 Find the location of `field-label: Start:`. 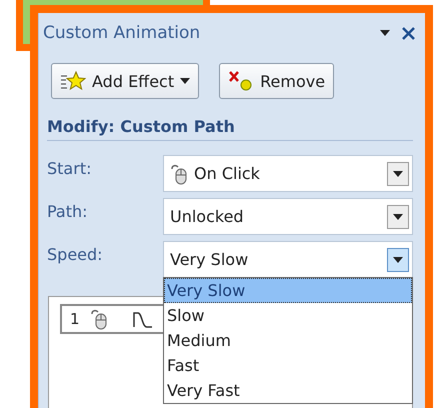

field-label: Start: is located at coordinates (69, 168).